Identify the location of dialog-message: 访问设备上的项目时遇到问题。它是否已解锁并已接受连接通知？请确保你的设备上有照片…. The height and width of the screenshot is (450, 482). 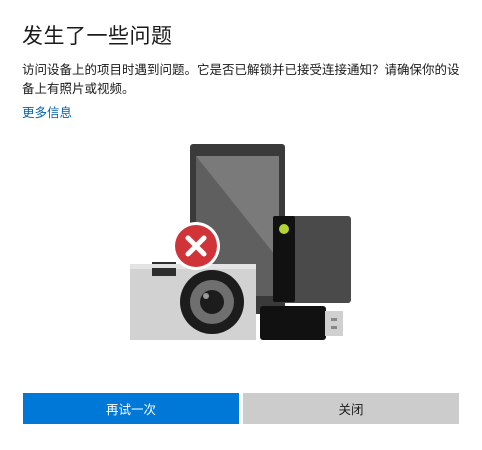
(241, 79).